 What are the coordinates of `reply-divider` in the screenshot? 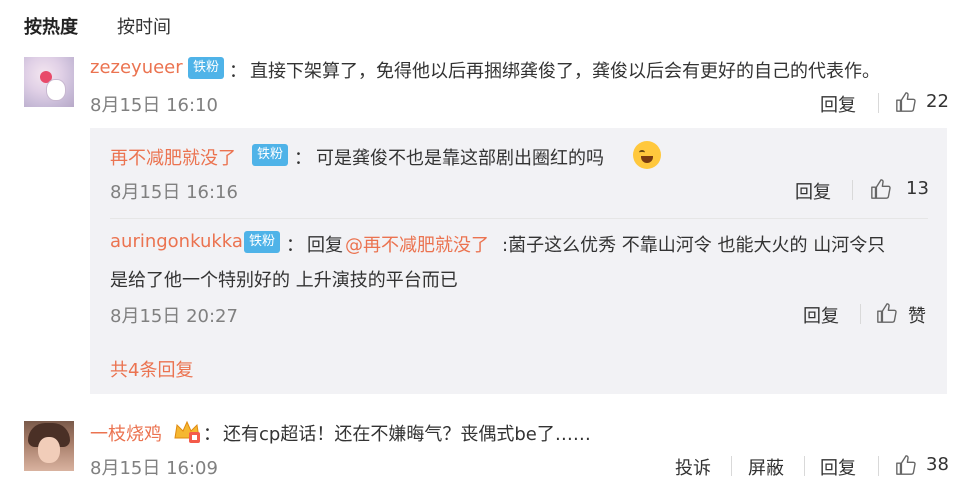 It's located at (519, 218).